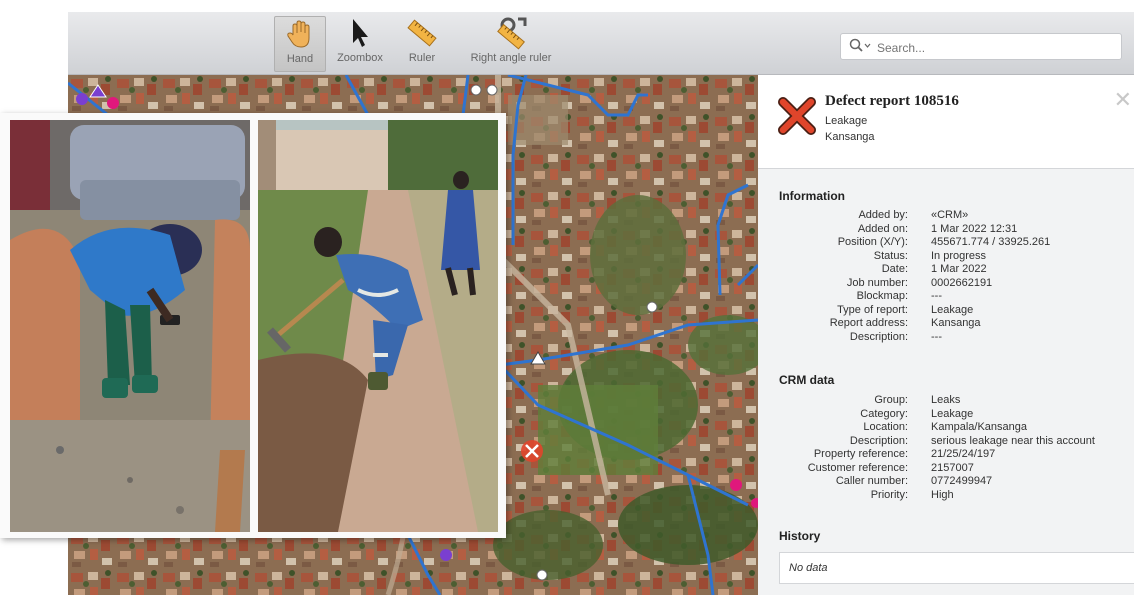 The width and height of the screenshot is (1134, 595). Describe the element at coordinates (942, 494) in the screenshot. I see `detail-value: High` at that location.